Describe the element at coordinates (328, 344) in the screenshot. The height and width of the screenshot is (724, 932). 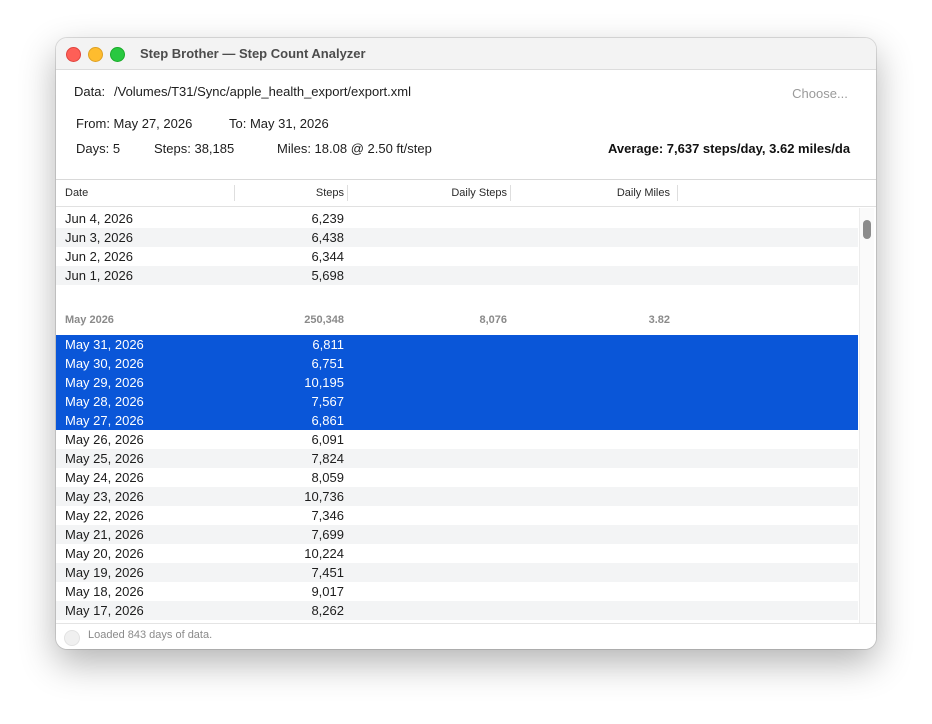
I see `row-steps: 6,811` at that location.